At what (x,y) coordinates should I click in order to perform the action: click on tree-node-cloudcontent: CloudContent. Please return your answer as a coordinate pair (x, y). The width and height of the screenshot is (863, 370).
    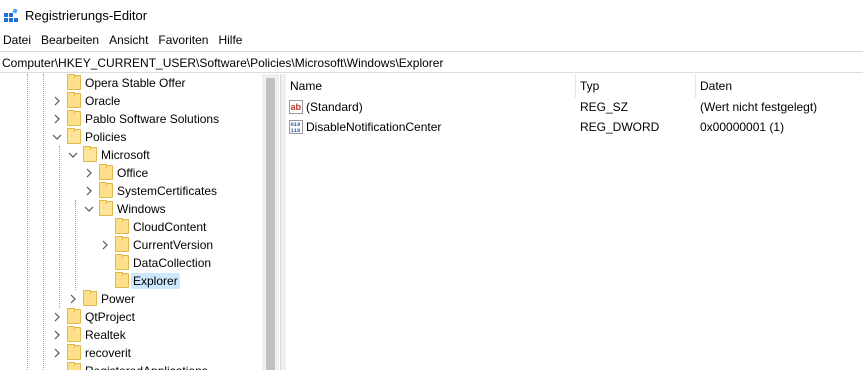
    Looking at the image, I should click on (131, 227).